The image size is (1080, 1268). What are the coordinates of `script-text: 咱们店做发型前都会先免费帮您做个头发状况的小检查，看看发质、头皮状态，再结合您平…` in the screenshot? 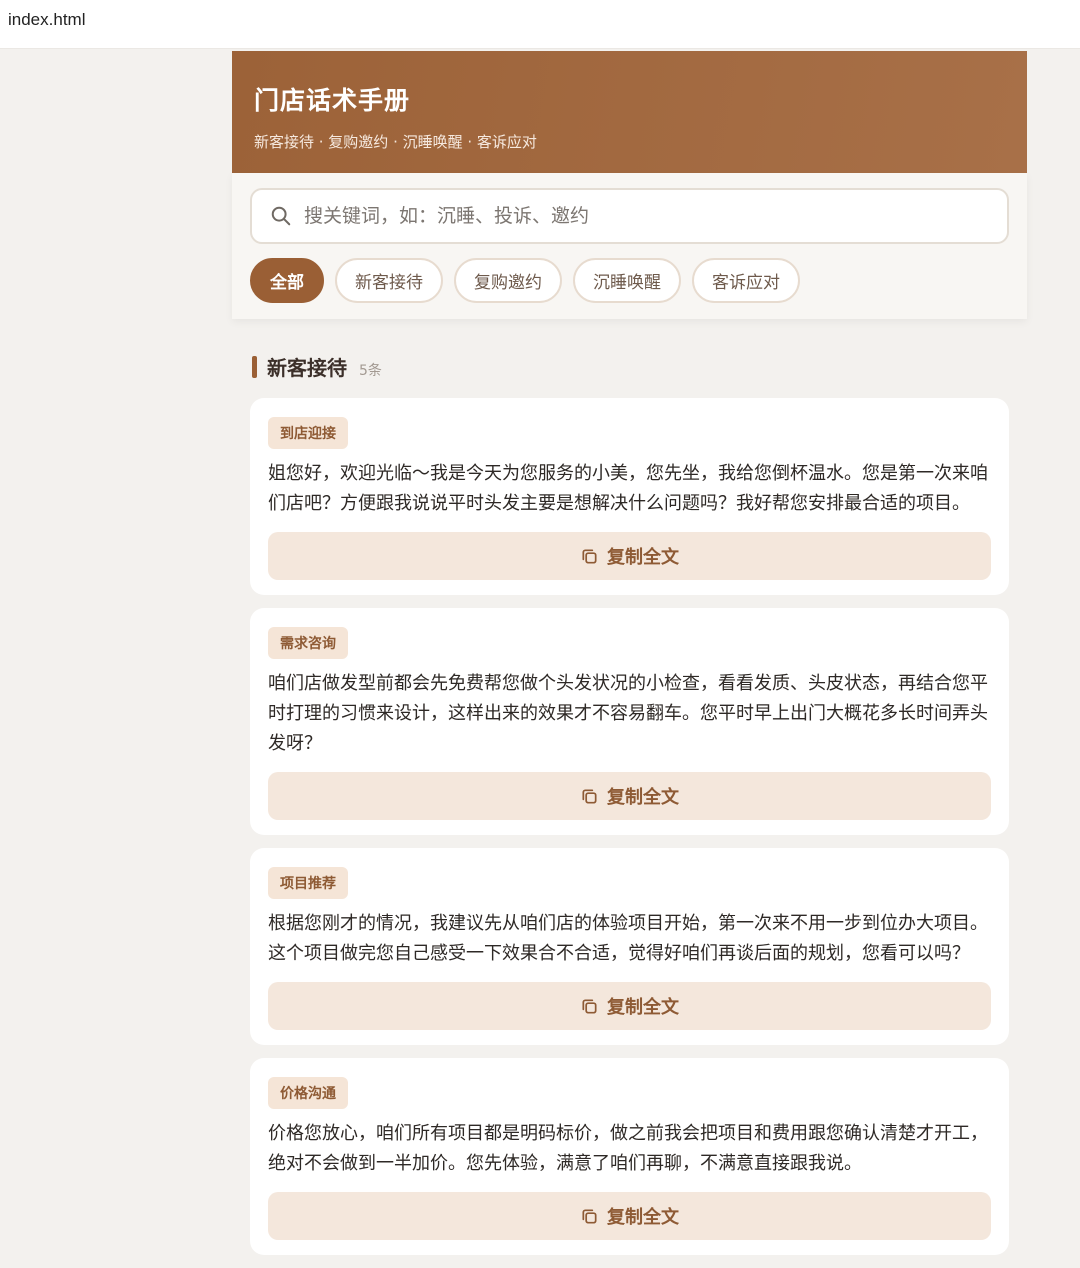 It's located at (628, 713).